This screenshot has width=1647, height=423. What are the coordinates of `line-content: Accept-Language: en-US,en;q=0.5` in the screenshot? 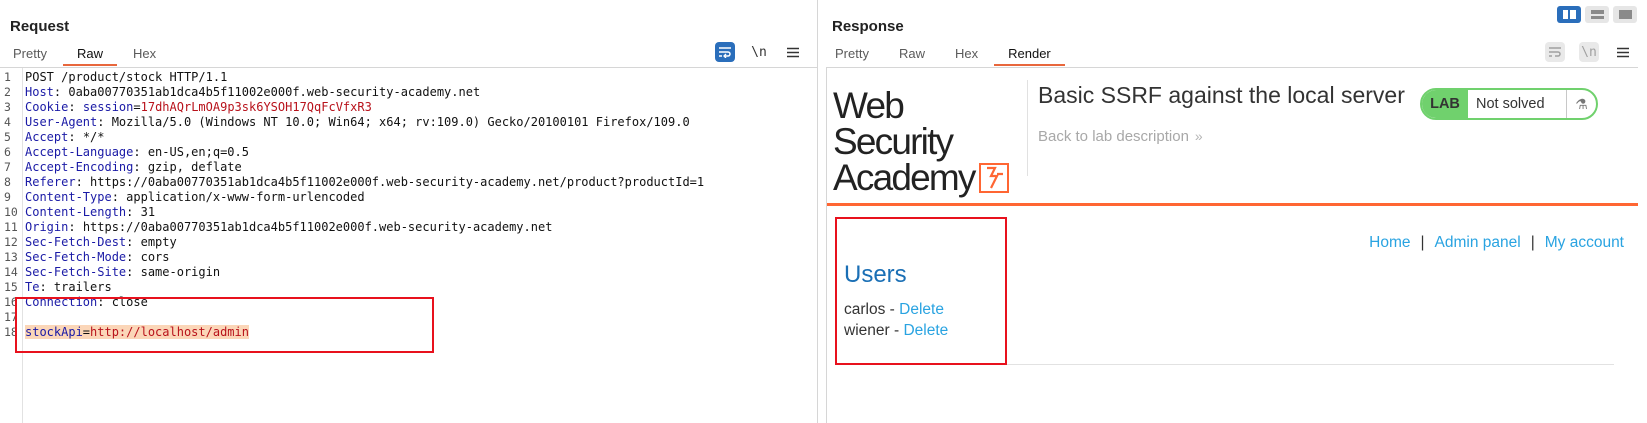 It's located at (136, 152).